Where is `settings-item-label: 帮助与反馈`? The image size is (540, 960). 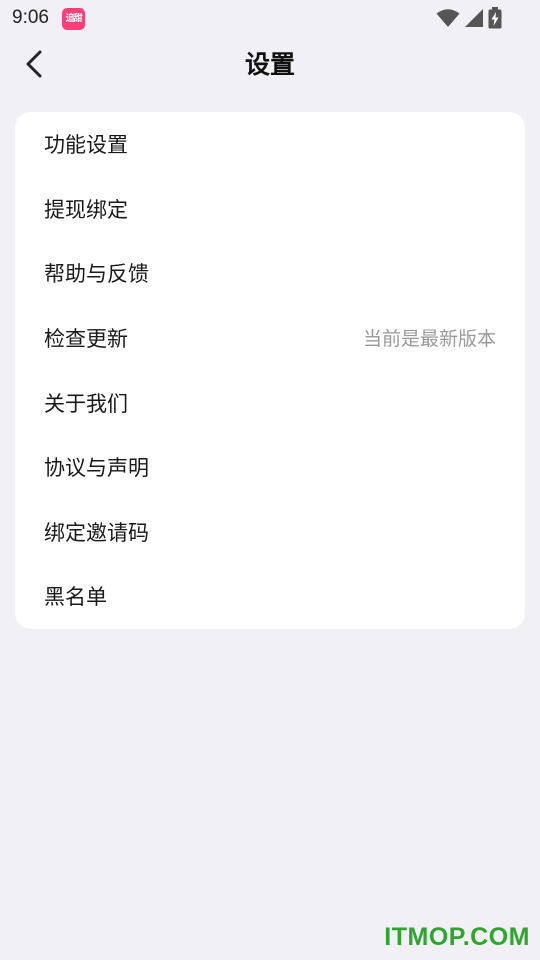
settings-item-label: 帮助与反馈 is located at coordinates (96, 274).